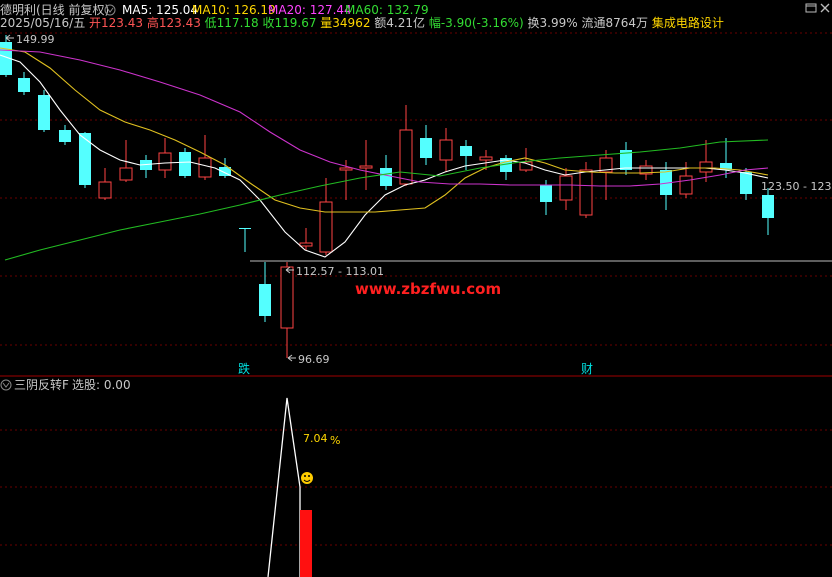 This screenshot has height=577, width=832. Describe the element at coordinates (428, 289) in the screenshot. I see `watermark-text: www.zbzfwu.com` at that location.